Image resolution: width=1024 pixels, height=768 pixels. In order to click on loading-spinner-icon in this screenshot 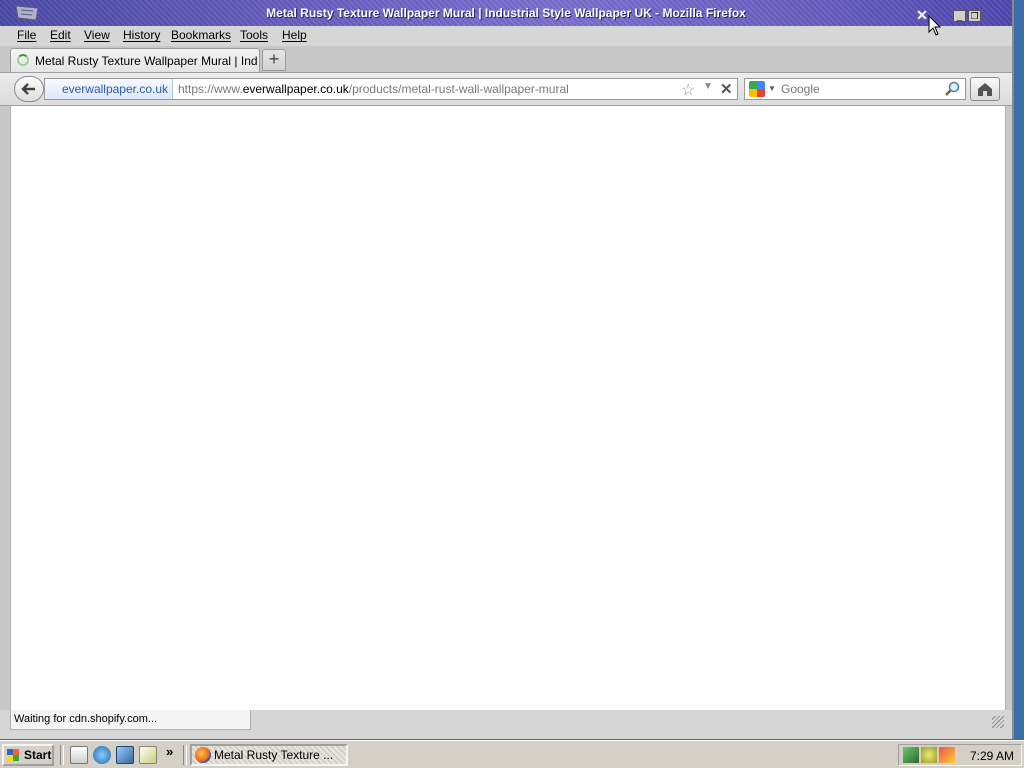, I will do `click(23, 60)`.